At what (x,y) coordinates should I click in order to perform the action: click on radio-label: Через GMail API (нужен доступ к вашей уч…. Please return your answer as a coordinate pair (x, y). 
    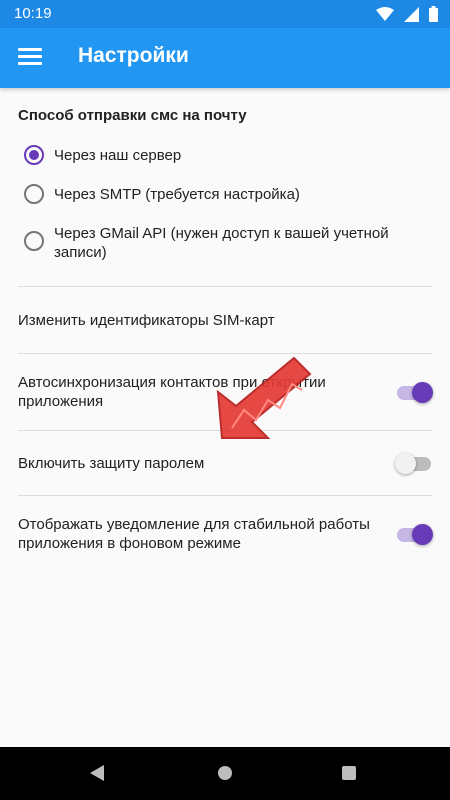
    Looking at the image, I should click on (221, 243).